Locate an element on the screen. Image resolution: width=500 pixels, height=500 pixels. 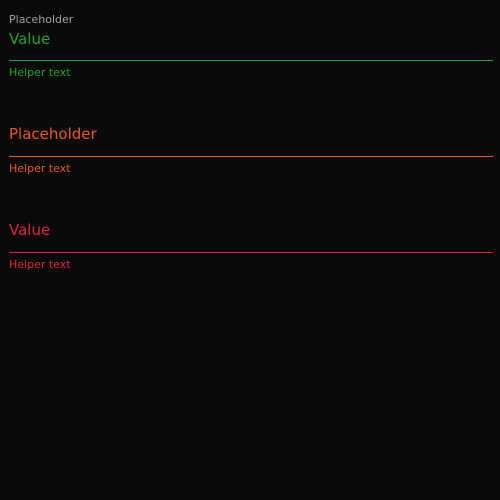
text-field-success: Placeholder Helper text is located at coordinates (251, 48).